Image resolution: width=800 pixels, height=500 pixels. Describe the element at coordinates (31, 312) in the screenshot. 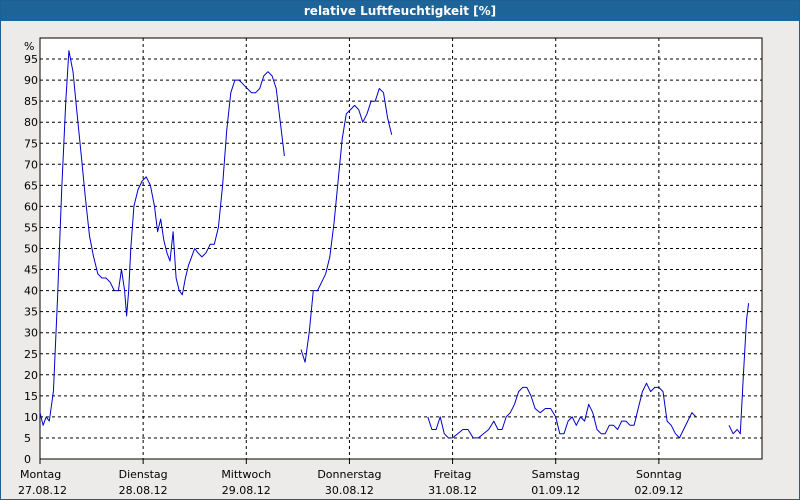

I see `y-tick-label: 35` at that location.